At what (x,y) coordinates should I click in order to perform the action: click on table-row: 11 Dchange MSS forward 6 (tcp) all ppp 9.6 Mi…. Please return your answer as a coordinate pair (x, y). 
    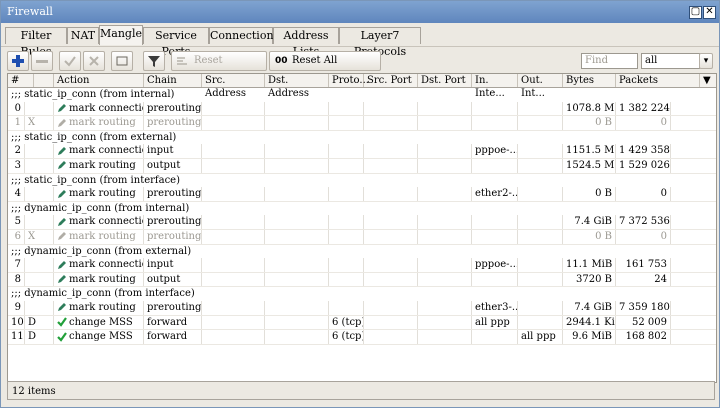
    Looking at the image, I should click on (362, 337).